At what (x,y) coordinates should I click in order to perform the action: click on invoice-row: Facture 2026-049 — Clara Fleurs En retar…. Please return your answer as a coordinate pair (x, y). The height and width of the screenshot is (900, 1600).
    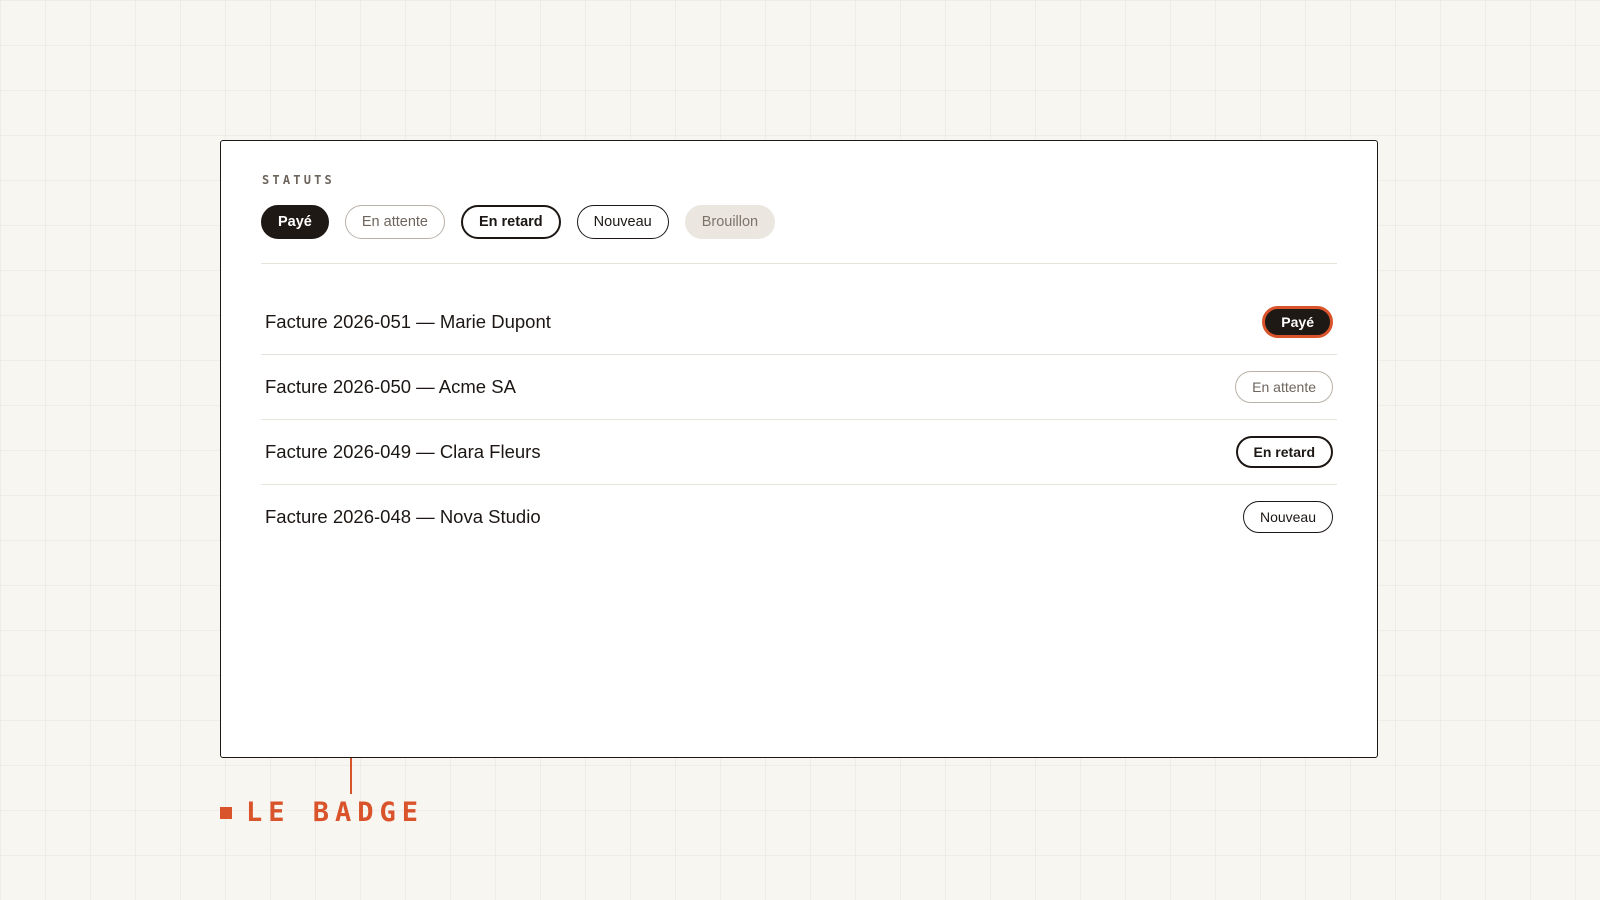
    Looking at the image, I should click on (799, 452).